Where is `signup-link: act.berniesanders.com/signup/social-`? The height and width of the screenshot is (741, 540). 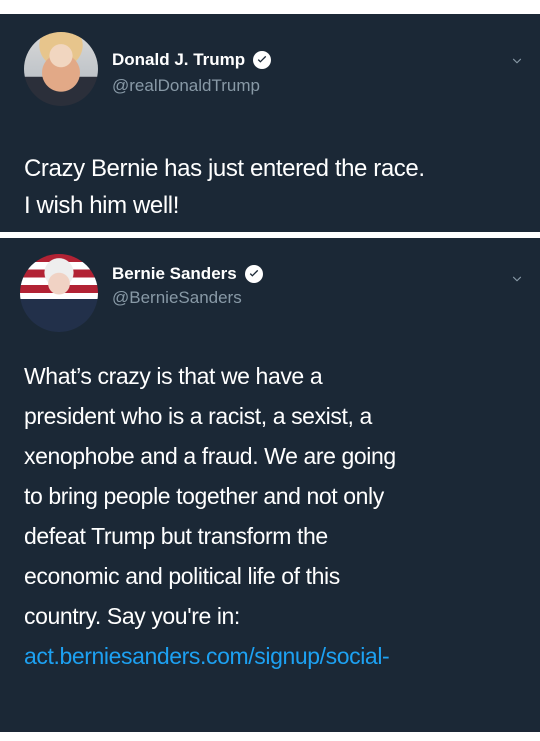
signup-link: act.berniesanders.com/signup/social- is located at coordinates (274, 656).